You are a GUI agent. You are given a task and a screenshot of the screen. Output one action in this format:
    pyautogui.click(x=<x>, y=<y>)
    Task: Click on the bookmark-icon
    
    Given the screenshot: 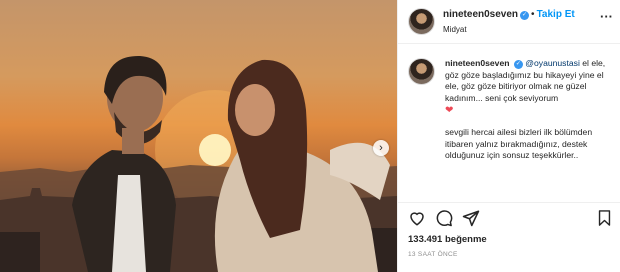 What is the action you would take?
    pyautogui.click(x=604, y=218)
    